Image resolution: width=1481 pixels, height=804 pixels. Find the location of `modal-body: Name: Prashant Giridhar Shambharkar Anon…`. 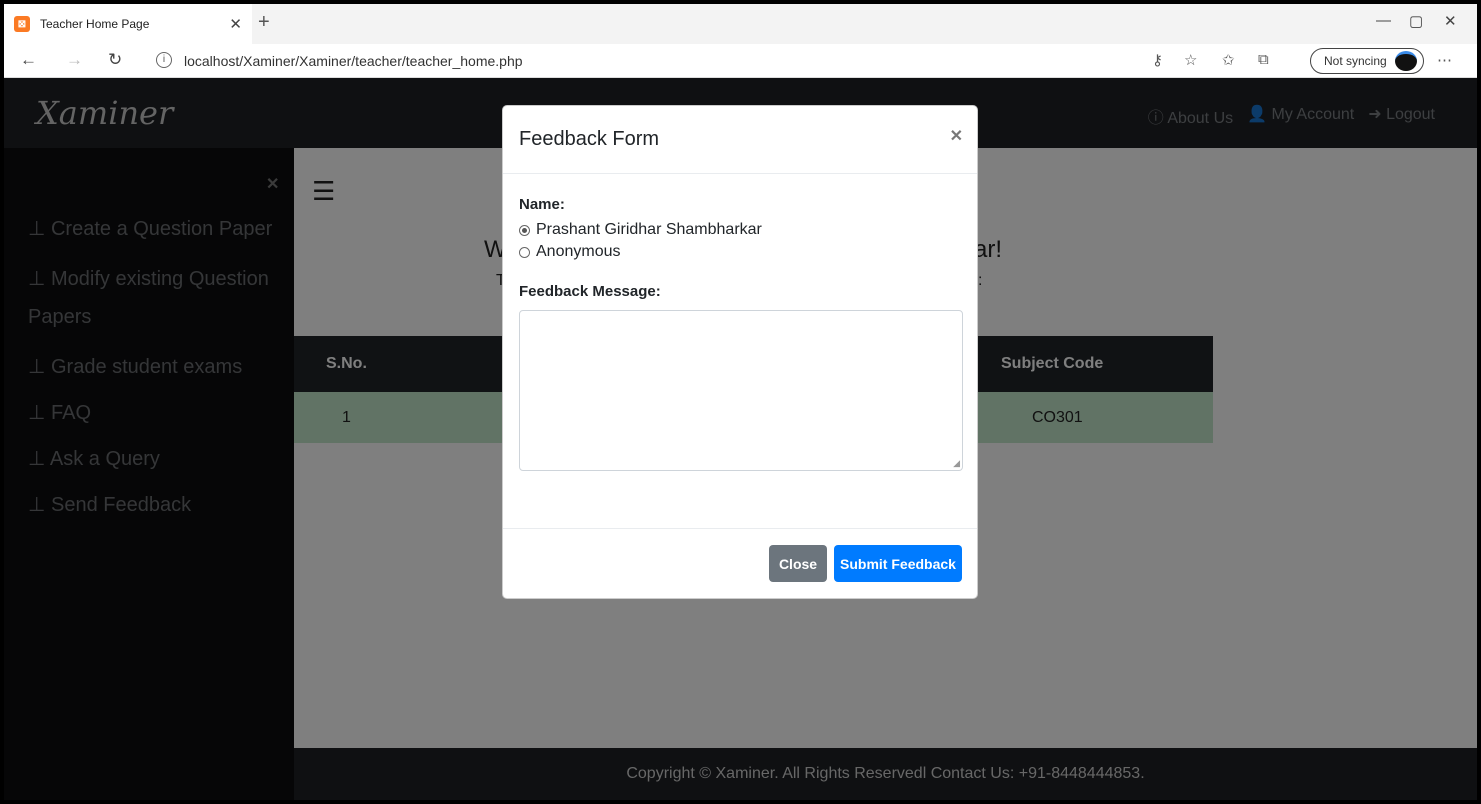

modal-body: Name: Prashant Giridhar Shambharkar Anon… is located at coordinates (741, 333).